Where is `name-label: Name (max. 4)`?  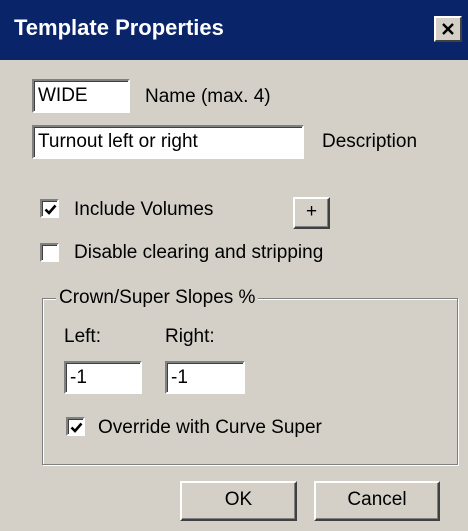
name-label: Name (max. 4) is located at coordinates (208, 96).